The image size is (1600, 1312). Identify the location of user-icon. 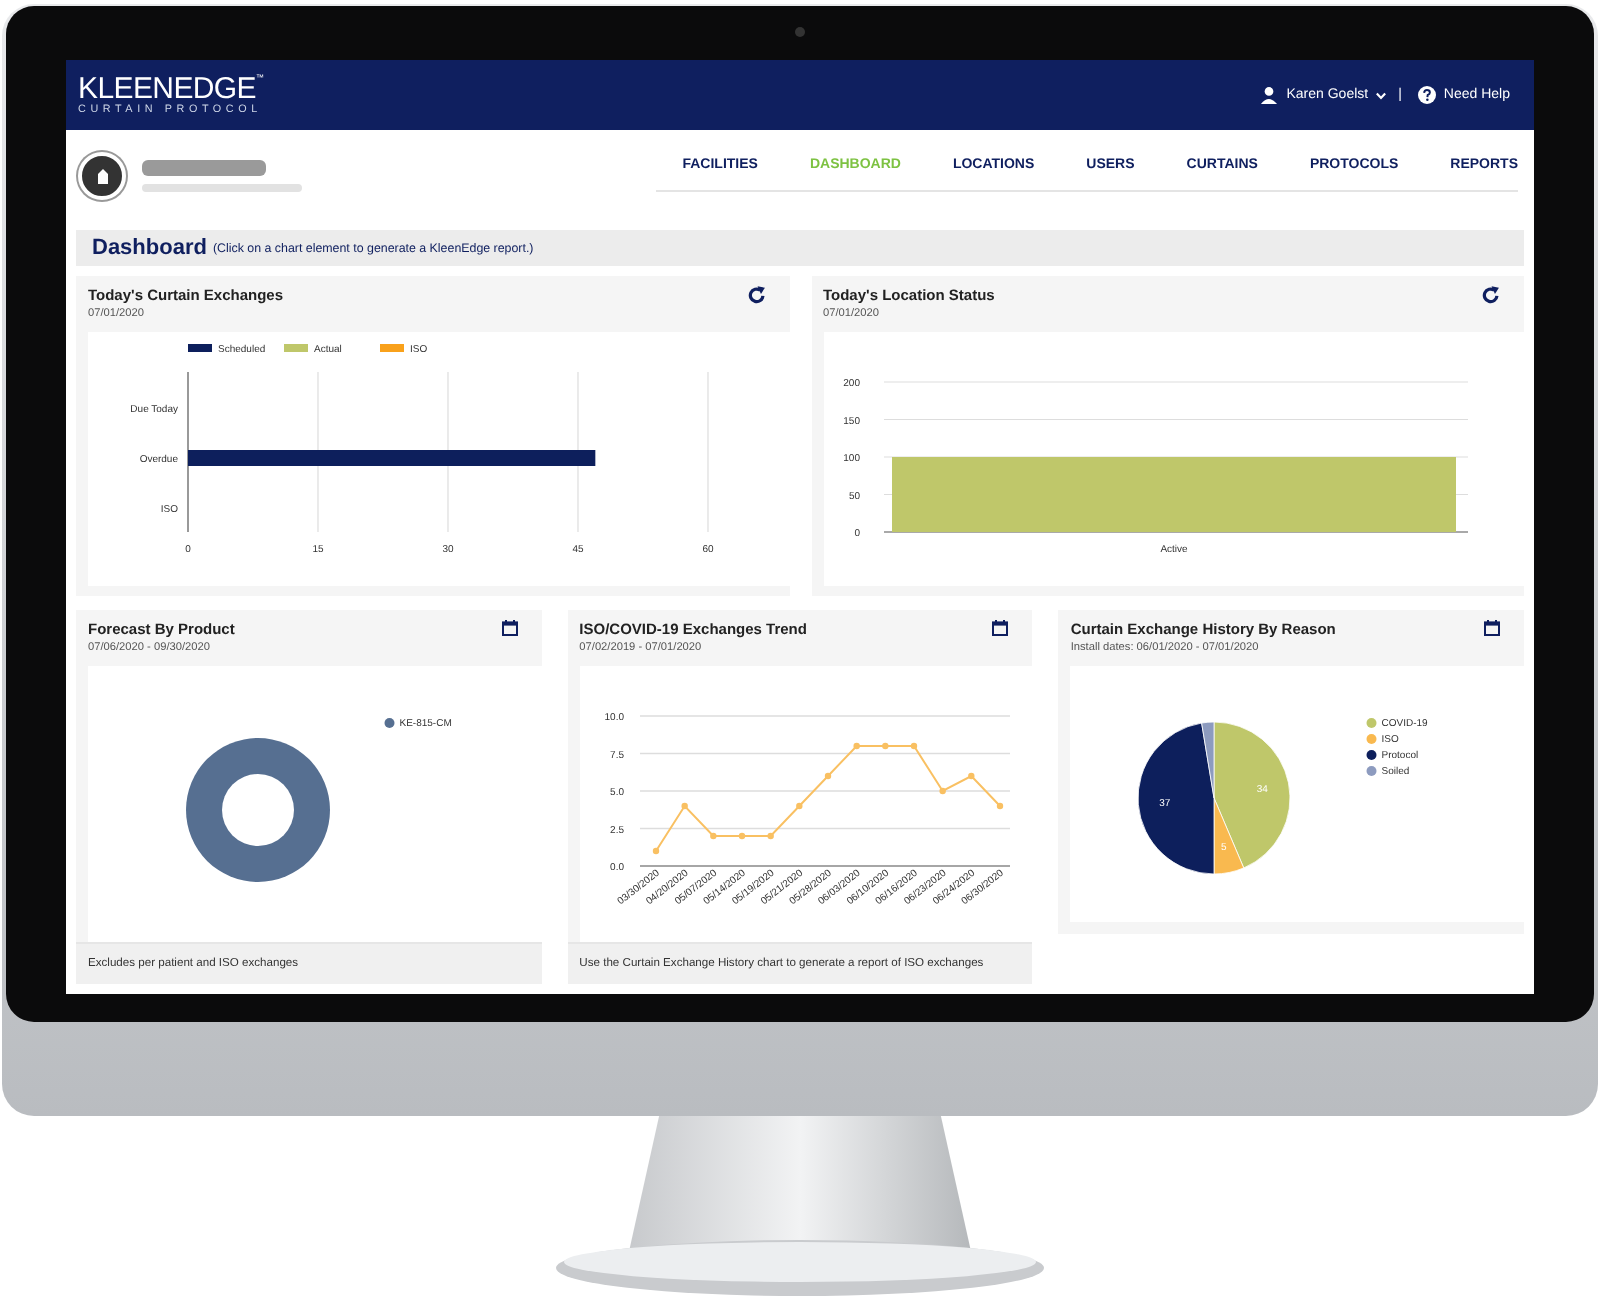
(1269, 95).